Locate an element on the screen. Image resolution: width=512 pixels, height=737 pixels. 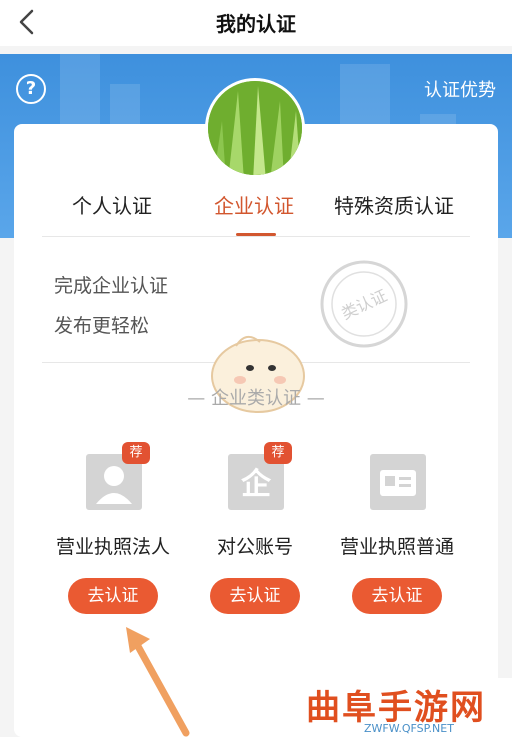
option-label: 对公账号 is located at coordinates (254, 547).